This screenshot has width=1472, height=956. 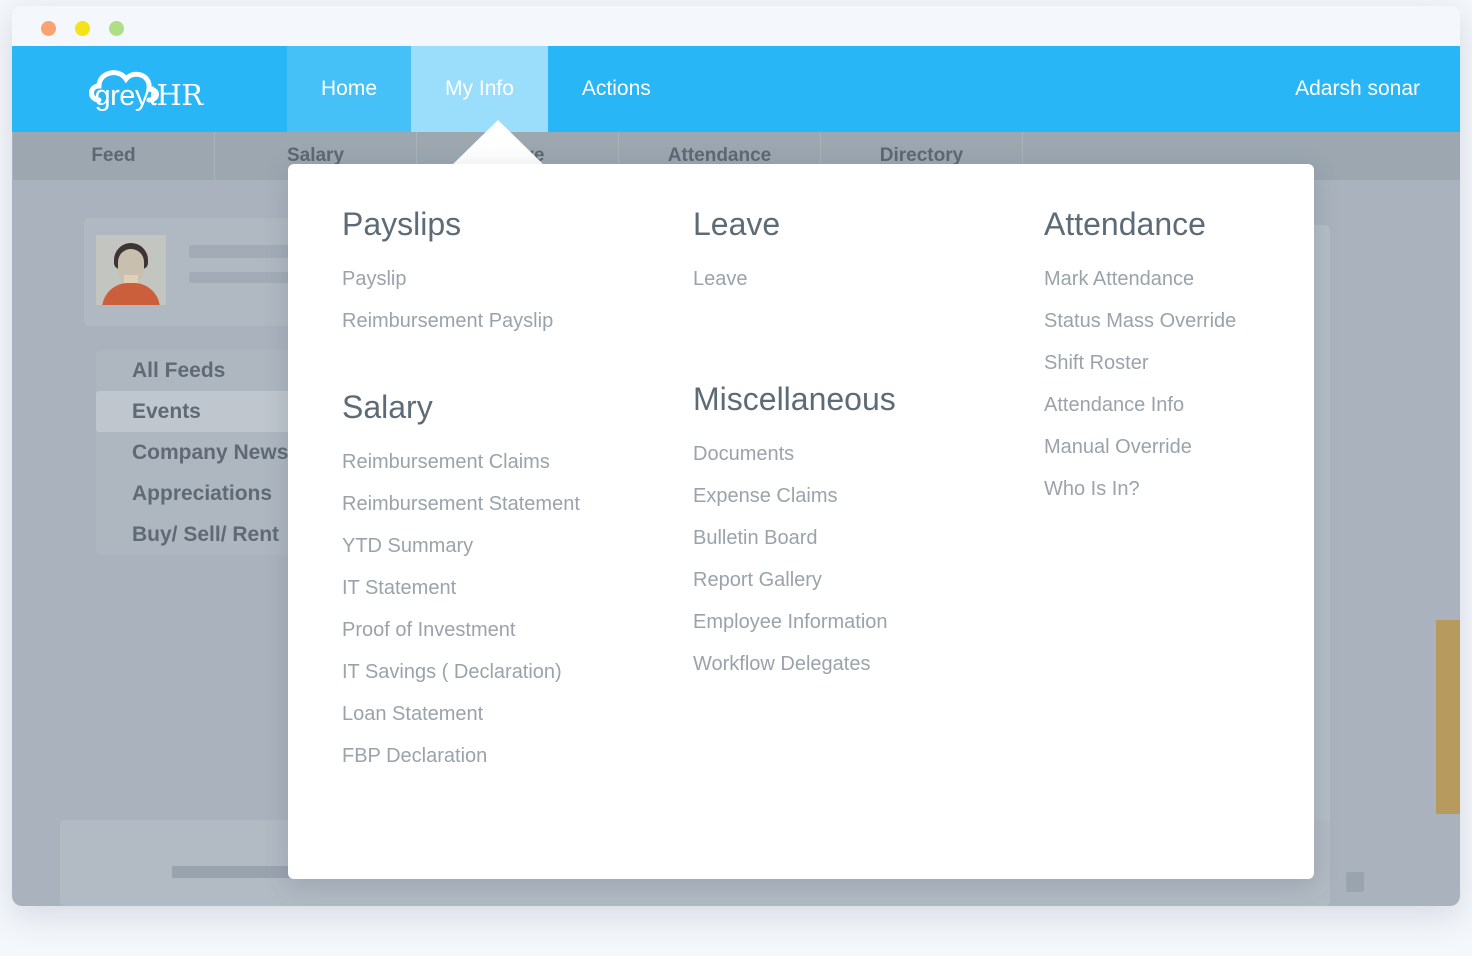 I want to click on dropdown-link-status-mass-override: Status Mass Override, so click(x=1179, y=321).